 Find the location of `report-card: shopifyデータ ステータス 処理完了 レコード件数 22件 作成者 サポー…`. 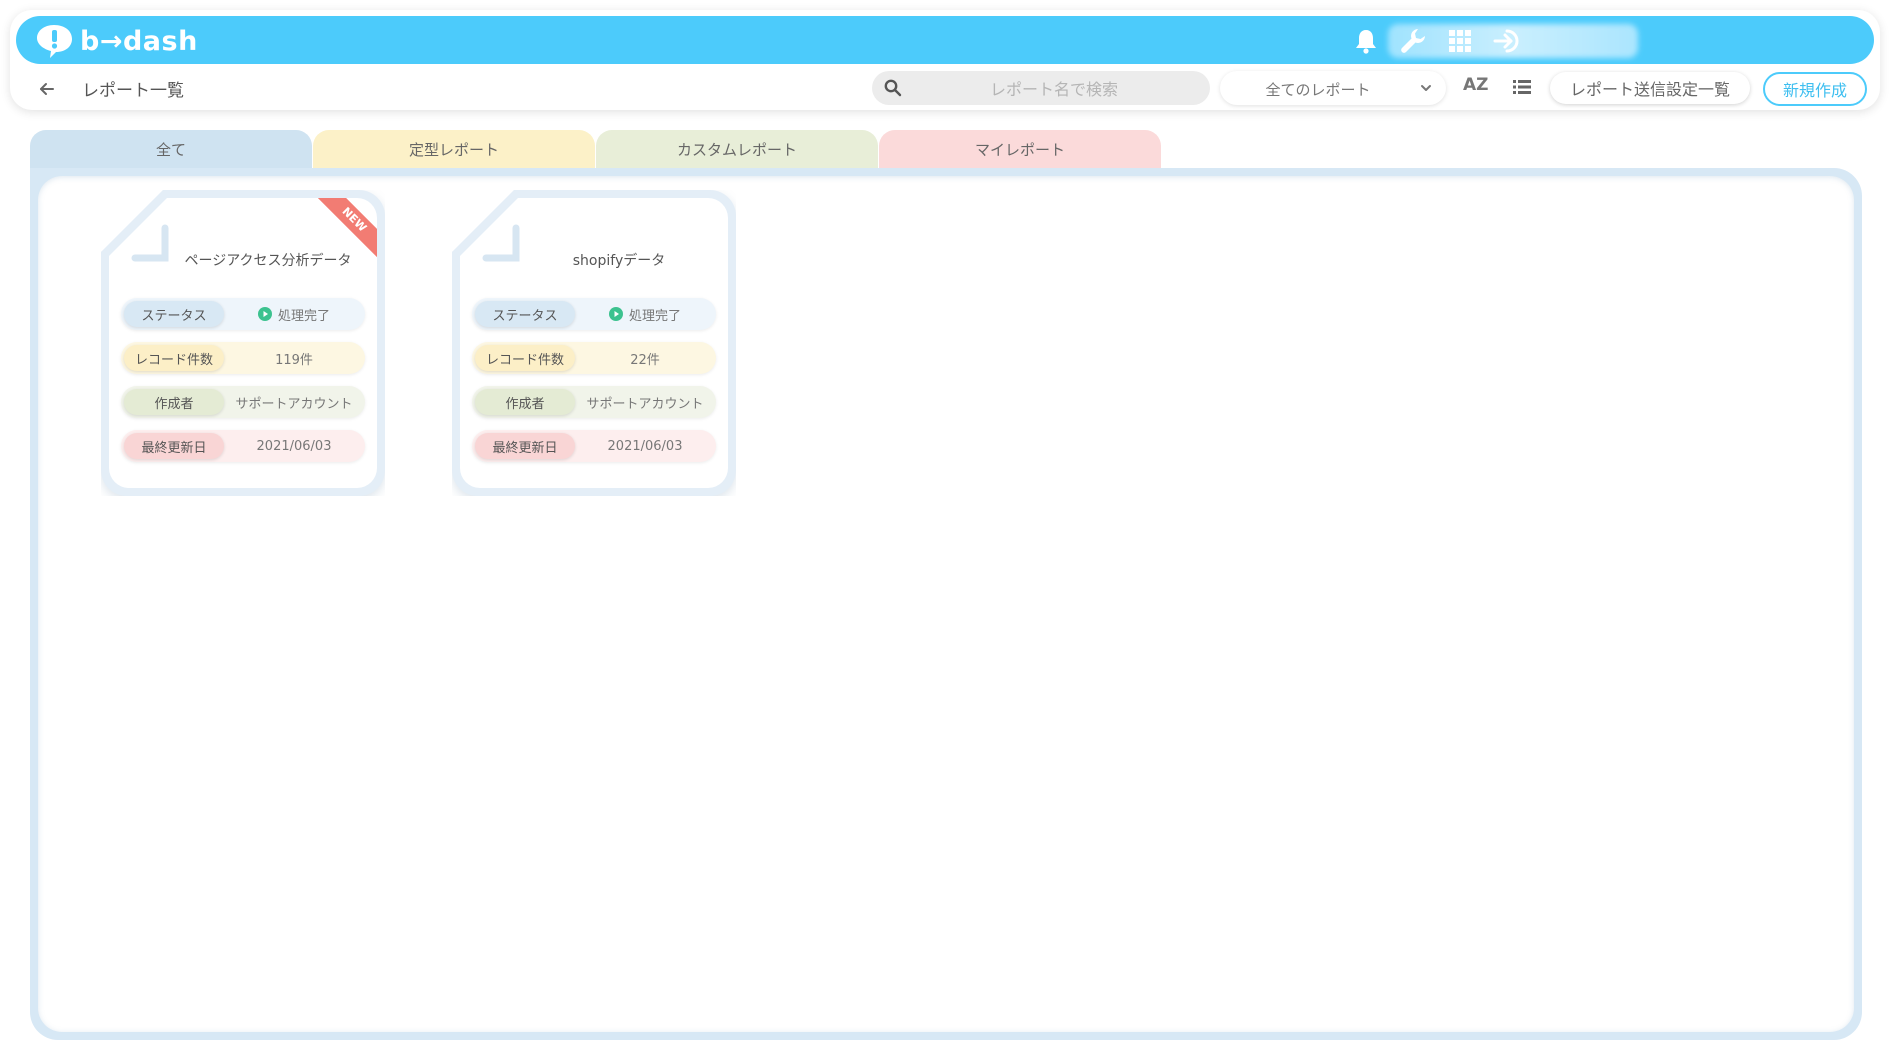

report-card: shopifyデータ ステータス 処理完了 レコード件数 22件 作成者 サポー… is located at coordinates (594, 343).